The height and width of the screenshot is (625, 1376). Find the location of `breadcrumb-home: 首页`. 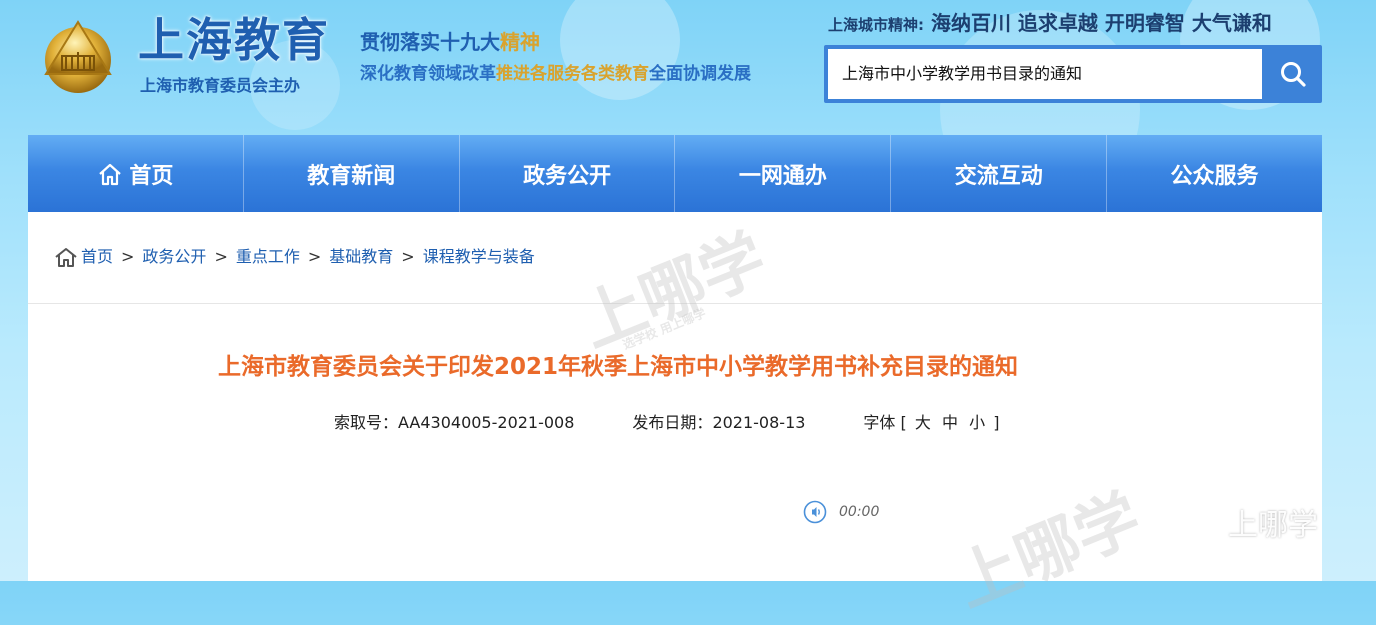

breadcrumb-home: 首页 is located at coordinates (97, 257).